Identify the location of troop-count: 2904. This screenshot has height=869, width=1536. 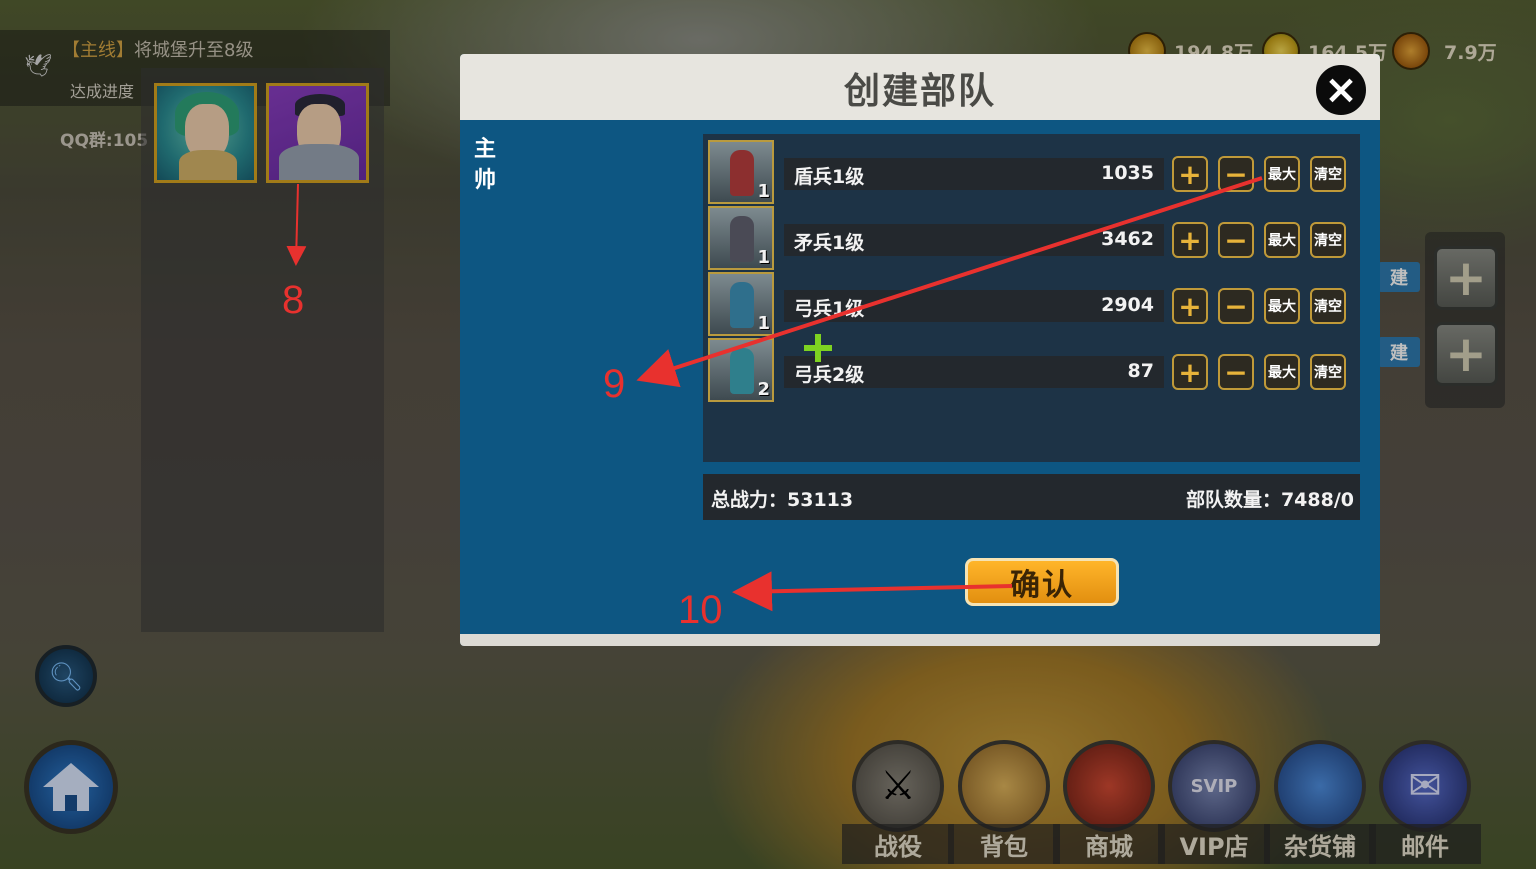
(1127, 305).